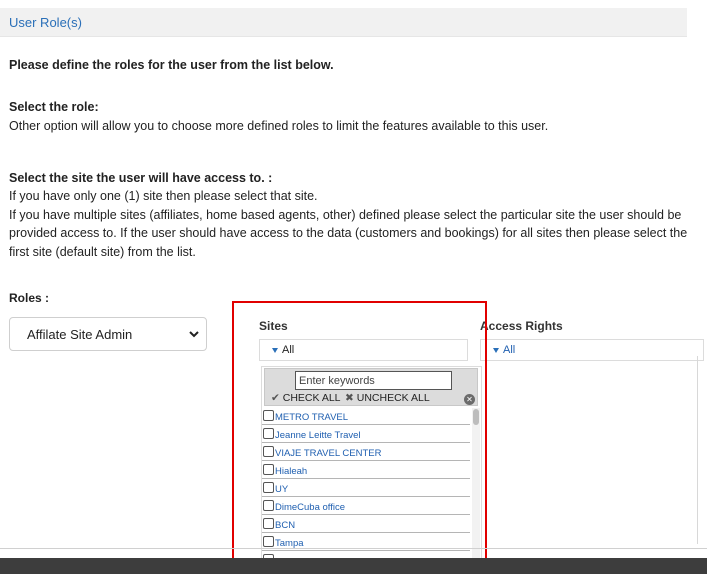 This screenshot has width=707, height=574. I want to click on list-item: UY, so click(366, 488).